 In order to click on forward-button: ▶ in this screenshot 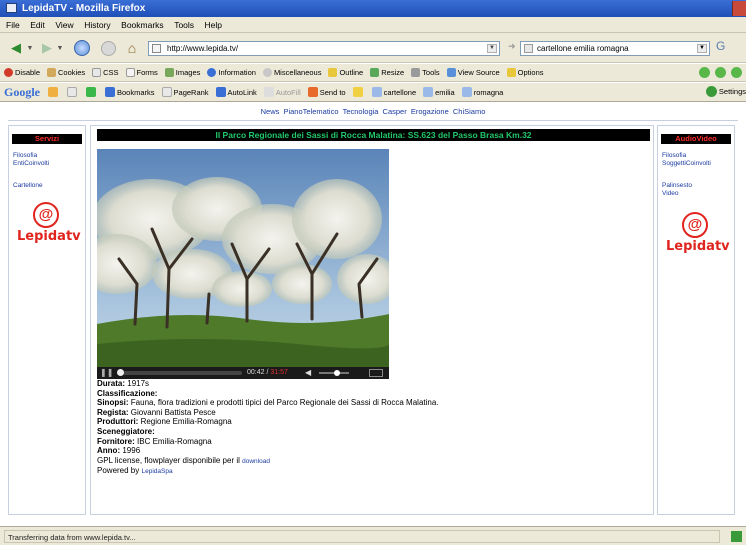, I will do `click(47, 48)`.